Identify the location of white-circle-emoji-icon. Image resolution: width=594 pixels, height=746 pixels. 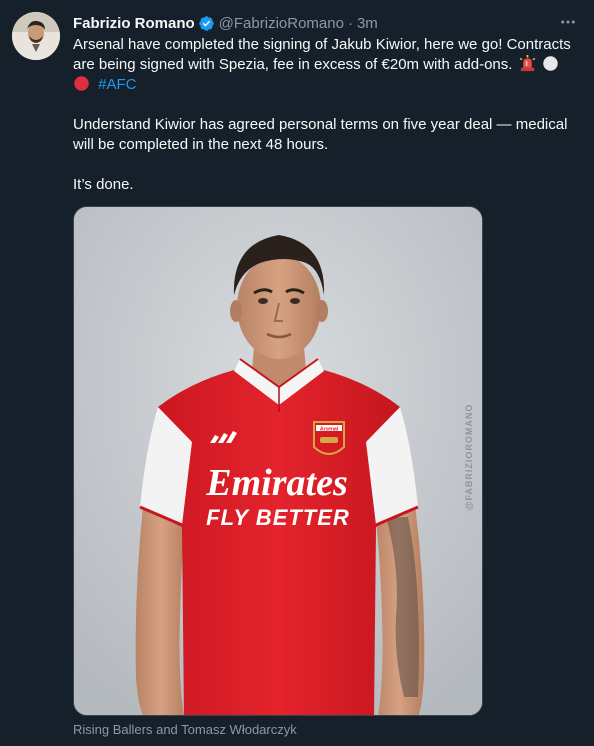
(550, 63).